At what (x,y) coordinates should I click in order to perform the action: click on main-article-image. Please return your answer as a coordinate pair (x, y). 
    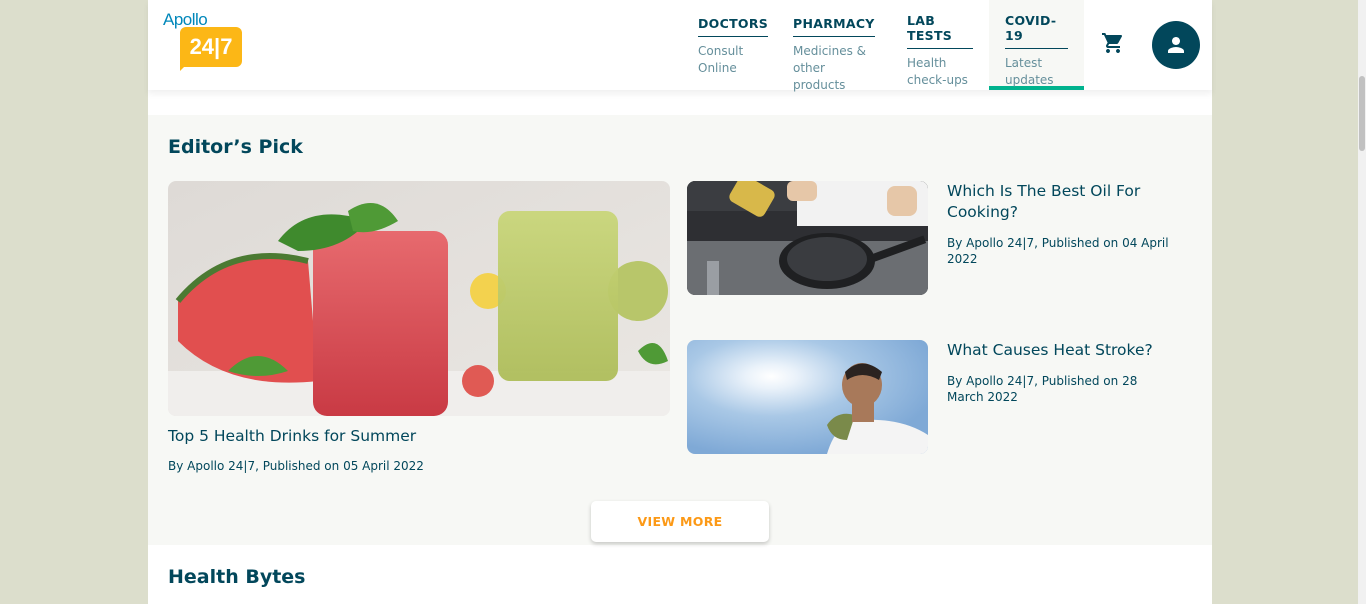
    Looking at the image, I should click on (419, 298).